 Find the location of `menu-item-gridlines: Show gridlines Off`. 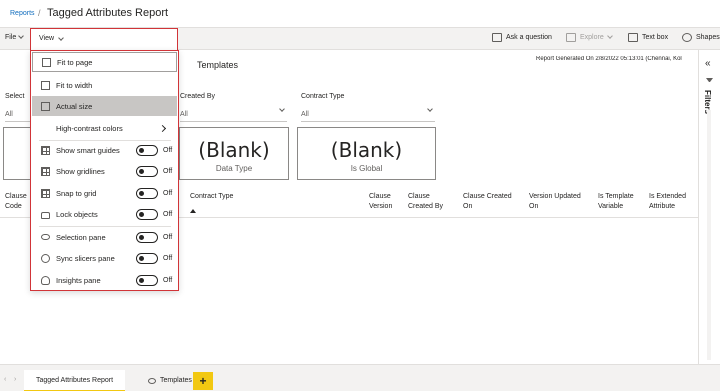

menu-item-gridlines: Show gridlines Off is located at coordinates (104, 171).